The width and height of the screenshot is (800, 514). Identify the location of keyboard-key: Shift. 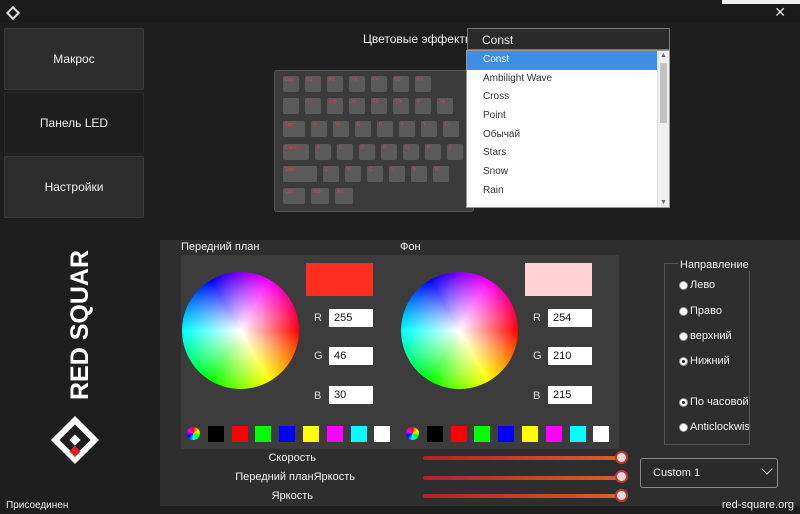
(300, 174).